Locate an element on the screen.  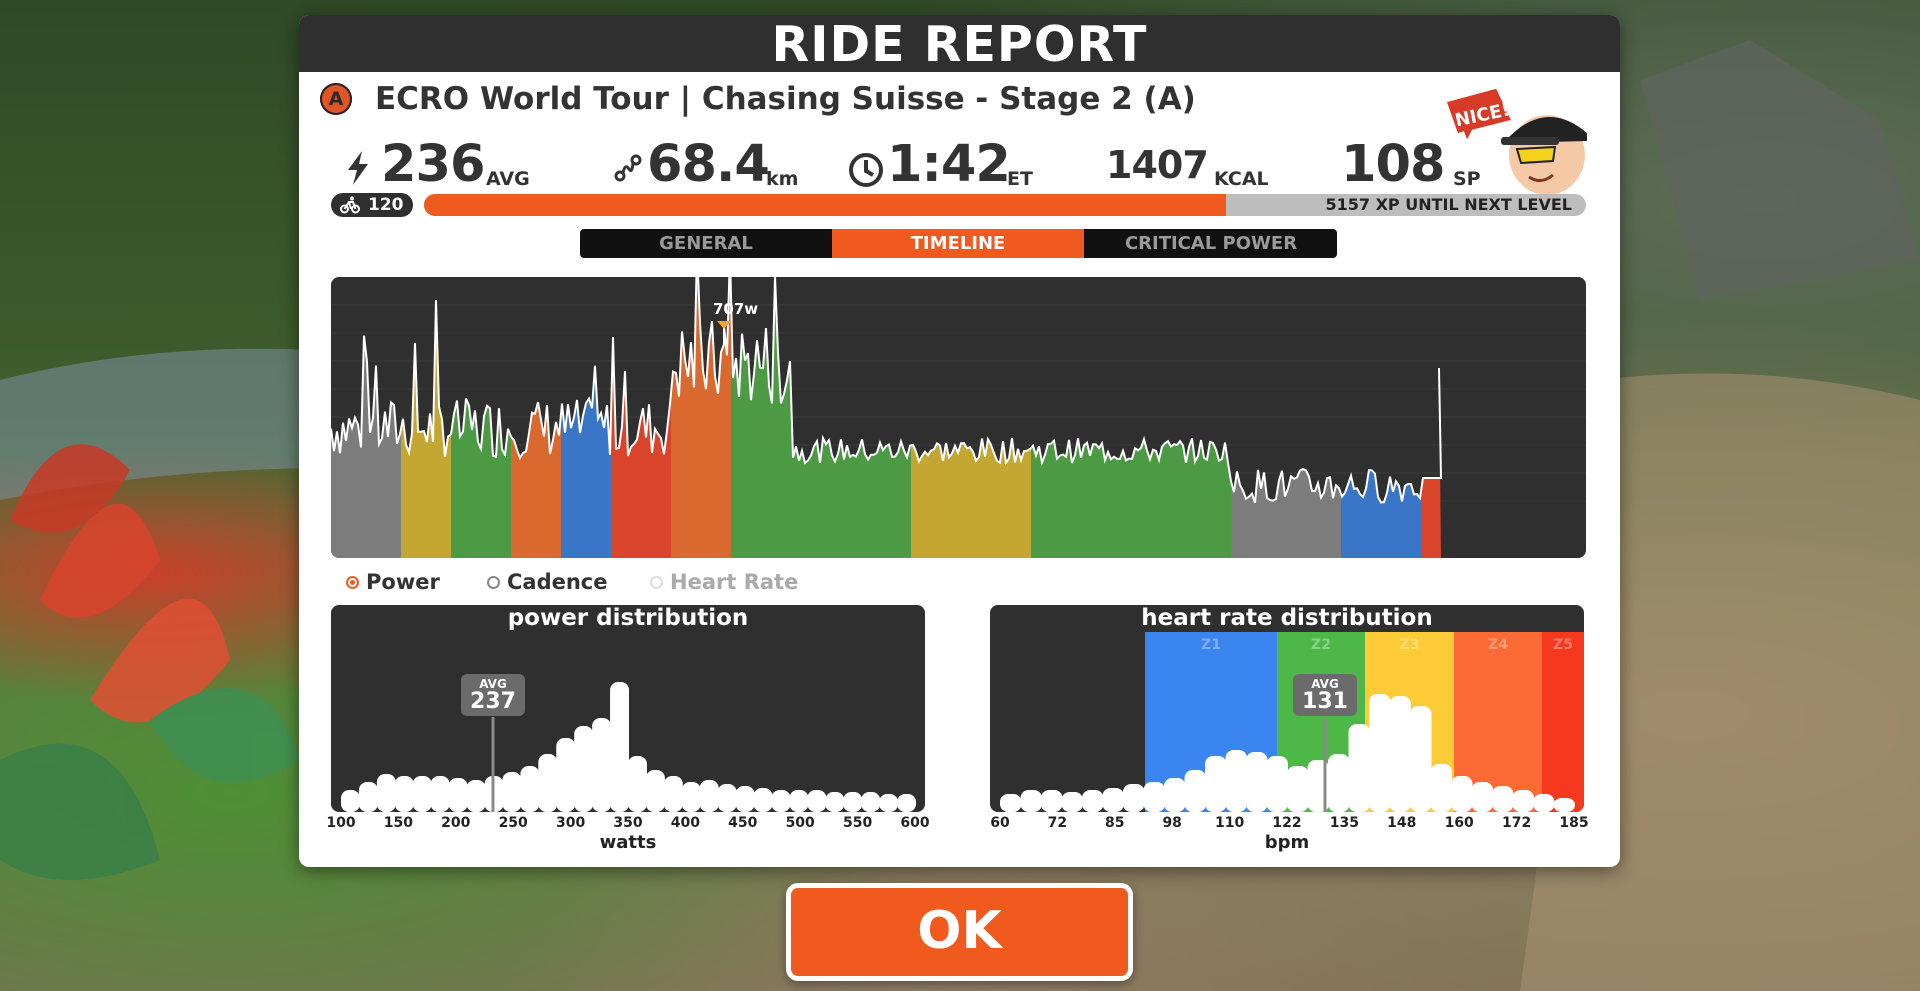
svg-text: Z2 is located at coordinates (1321, 645).